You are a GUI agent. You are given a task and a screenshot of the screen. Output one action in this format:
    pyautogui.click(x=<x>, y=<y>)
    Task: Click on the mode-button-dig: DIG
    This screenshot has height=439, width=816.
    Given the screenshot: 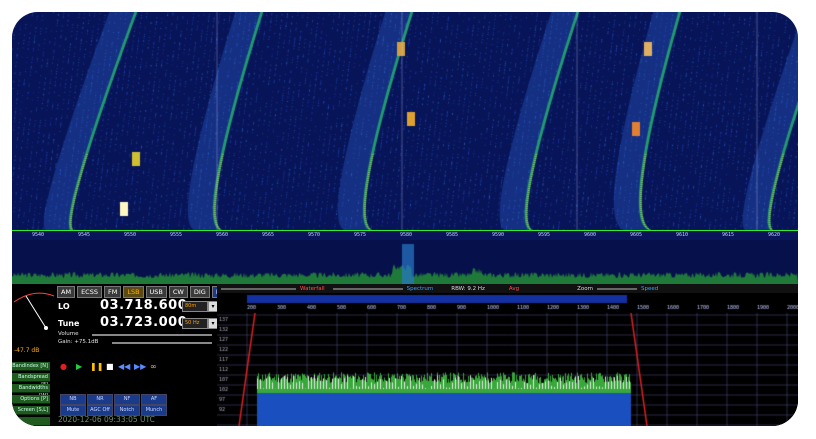 What is the action you would take?
    pyautogui.click(x=199, y=292)
    